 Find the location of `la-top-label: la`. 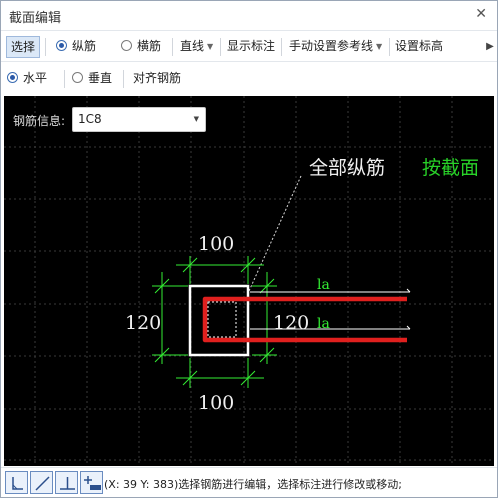

la-top-label: la is located at coordinates (323, 285).